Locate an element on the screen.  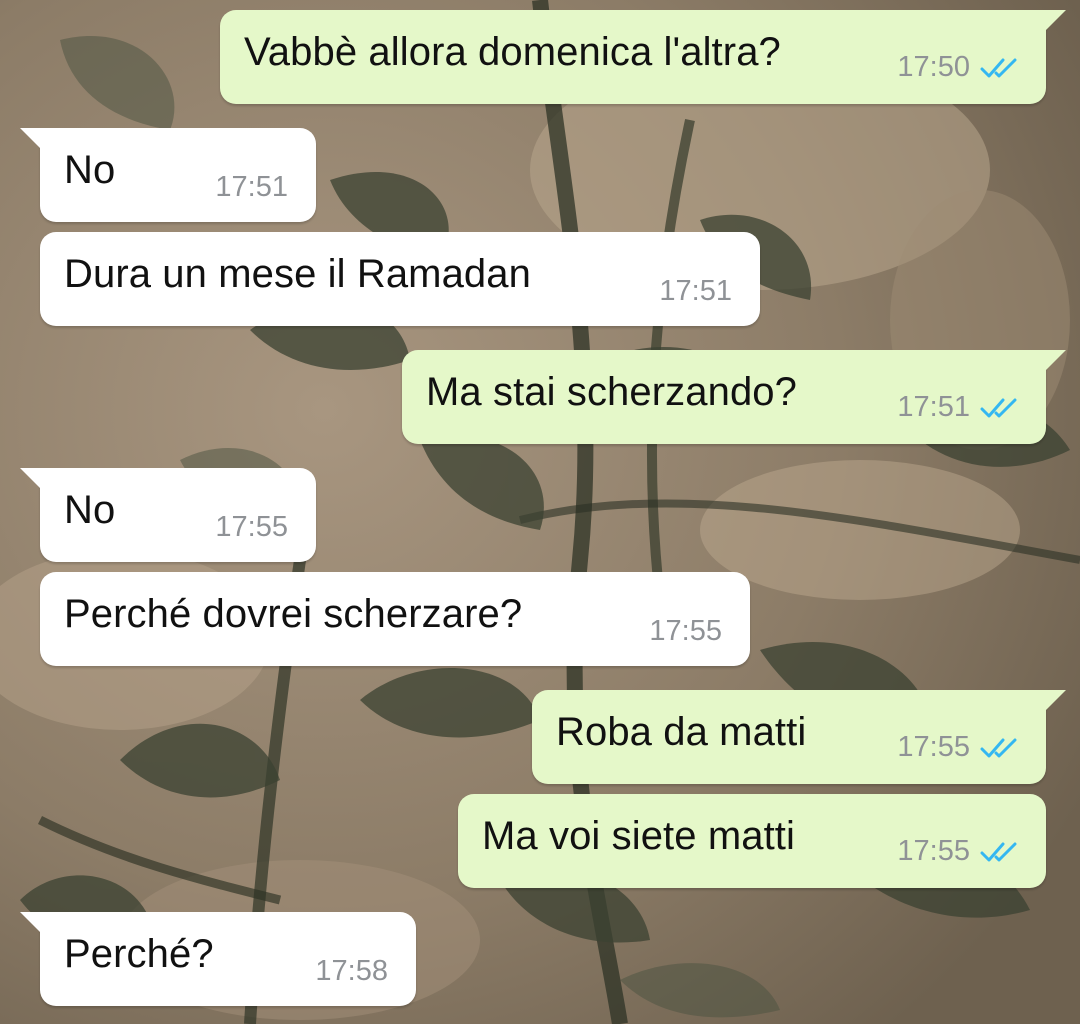
message-meta: 17:58 is located at coordinates (351, 971).